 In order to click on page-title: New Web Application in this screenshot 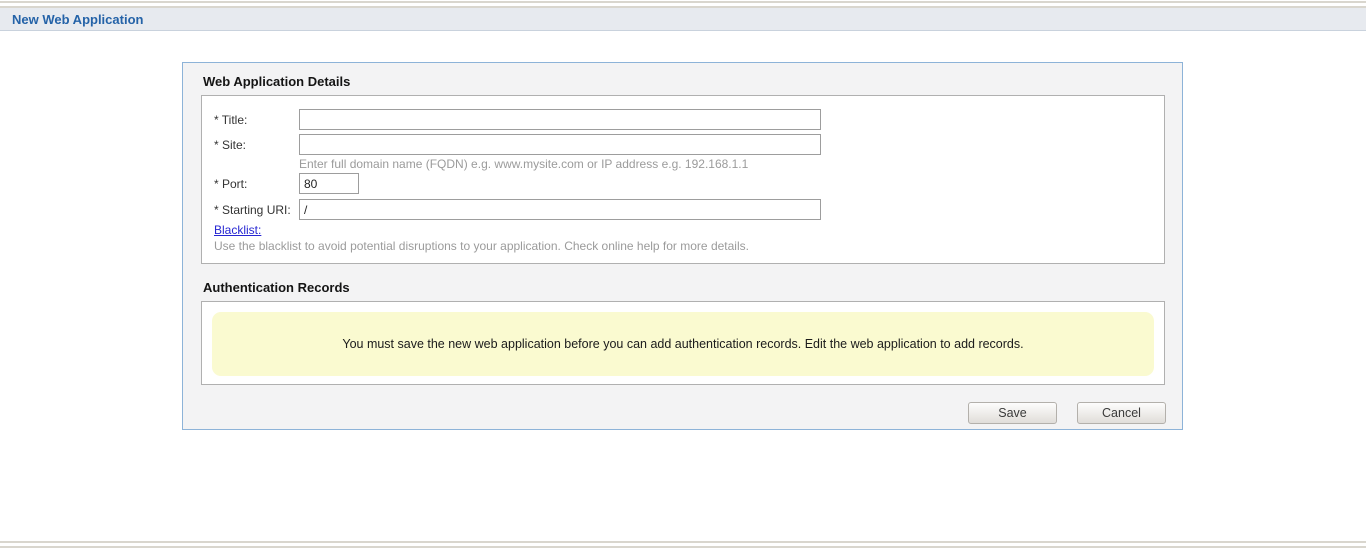, I will do `click(78, 19)`.